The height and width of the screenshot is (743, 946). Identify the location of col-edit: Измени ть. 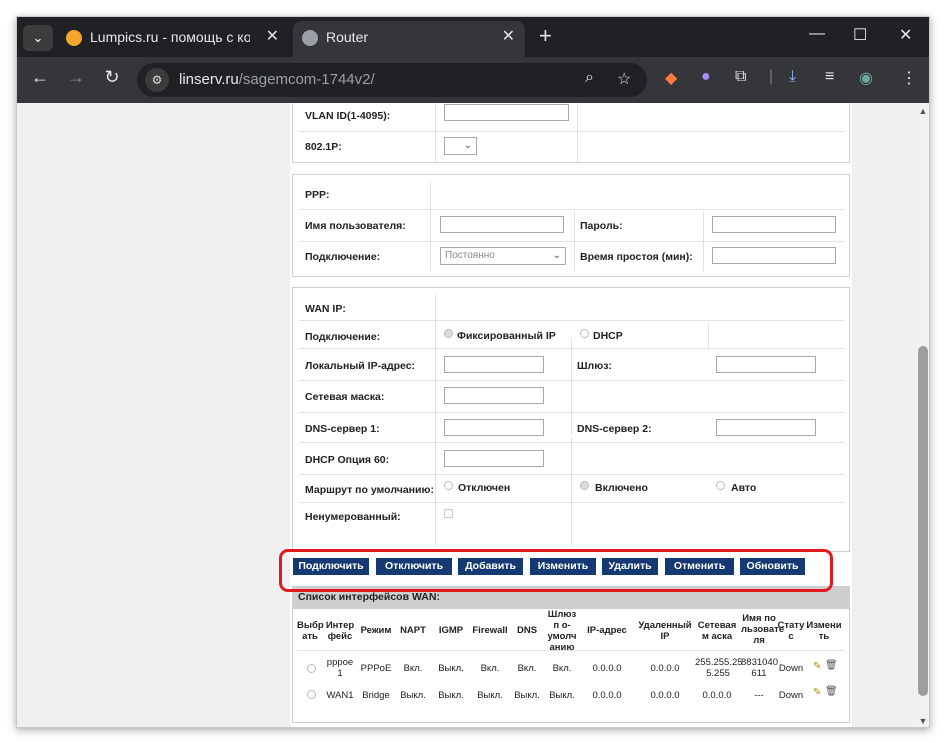
(824, 631).